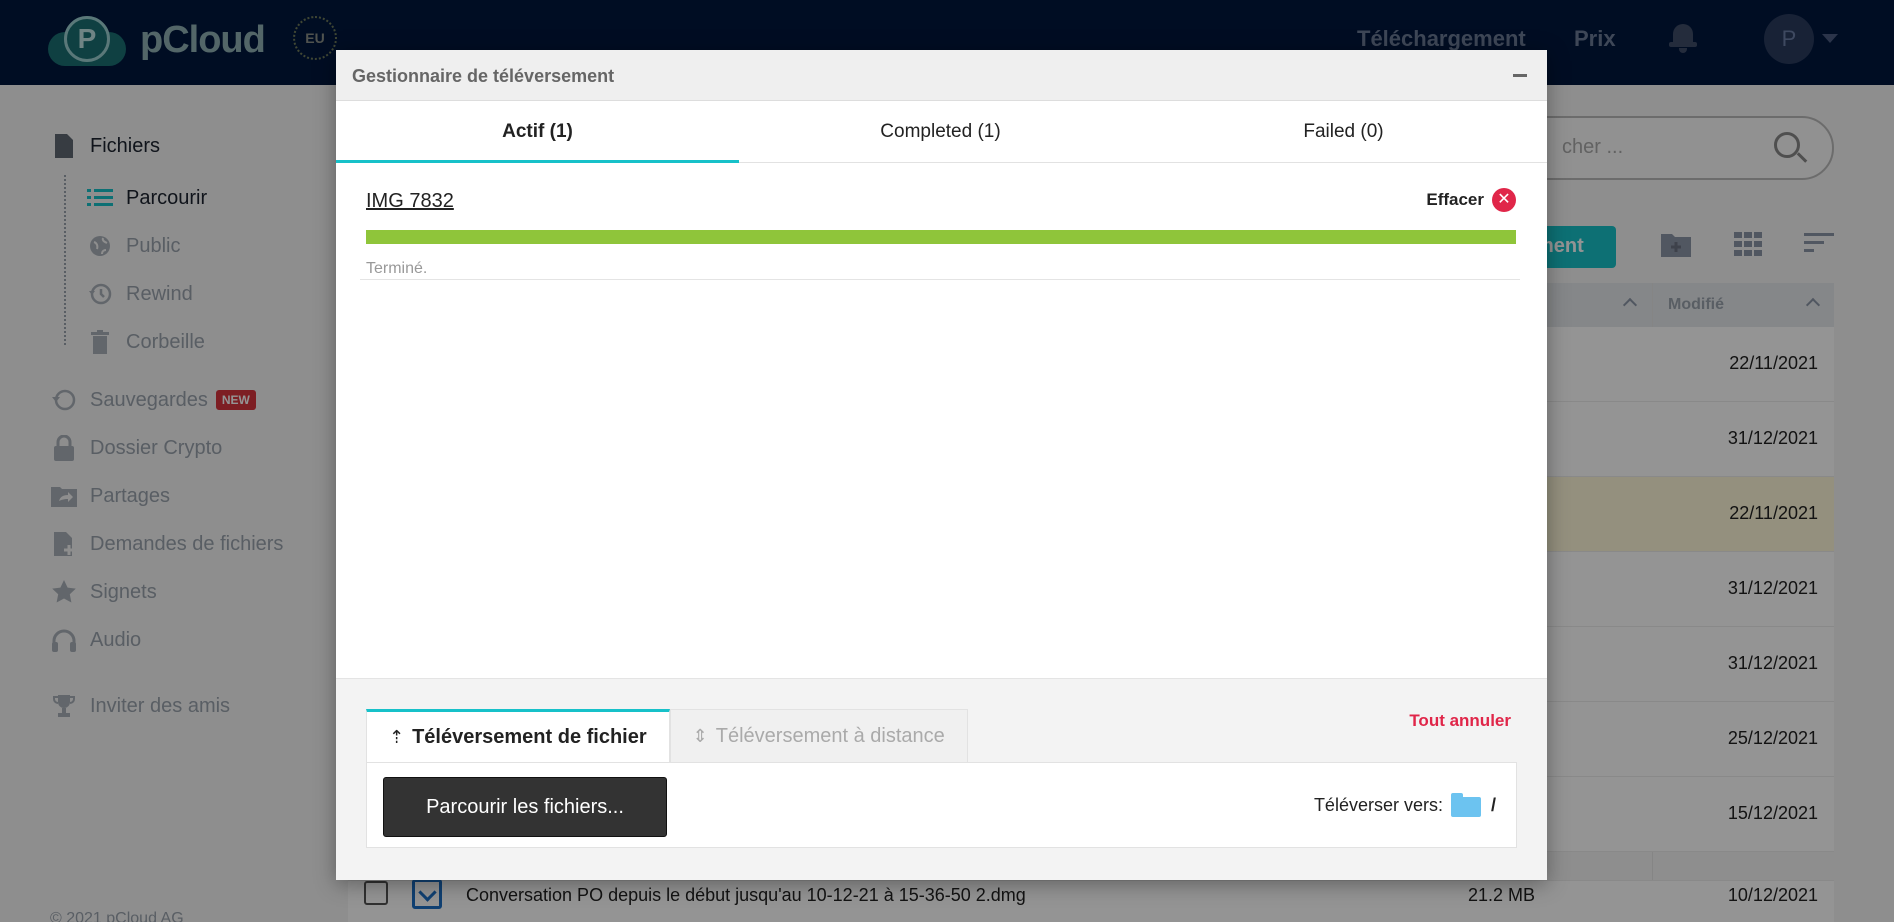 The height and width of the screenshot is (922, 1894). What do you see at coordinates (537, 132) in the screenshot?
I see `tab-active: Actif (1)` at bounding box center [537, 132].